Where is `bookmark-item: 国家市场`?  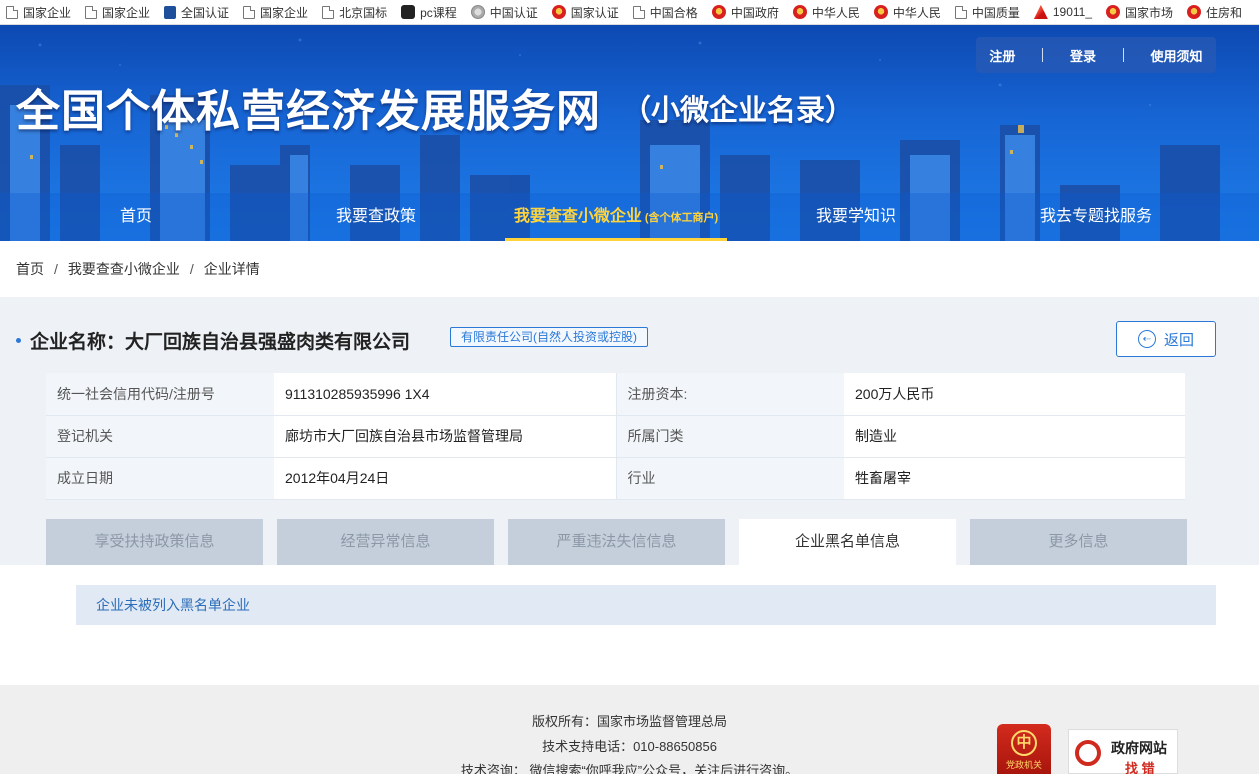
bookmark-item: 国家市场 is located at coordinates (1140, 12).